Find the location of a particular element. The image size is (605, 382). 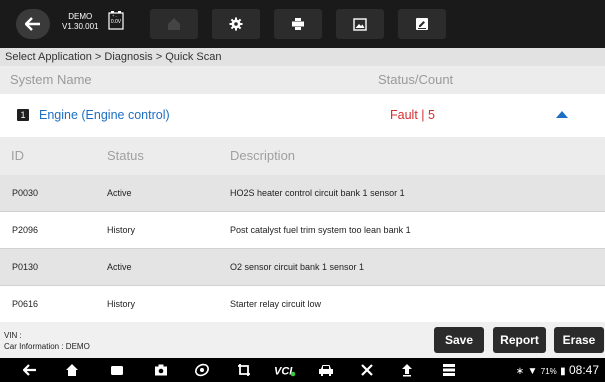

image-icon is located at coordinates (360, 24).